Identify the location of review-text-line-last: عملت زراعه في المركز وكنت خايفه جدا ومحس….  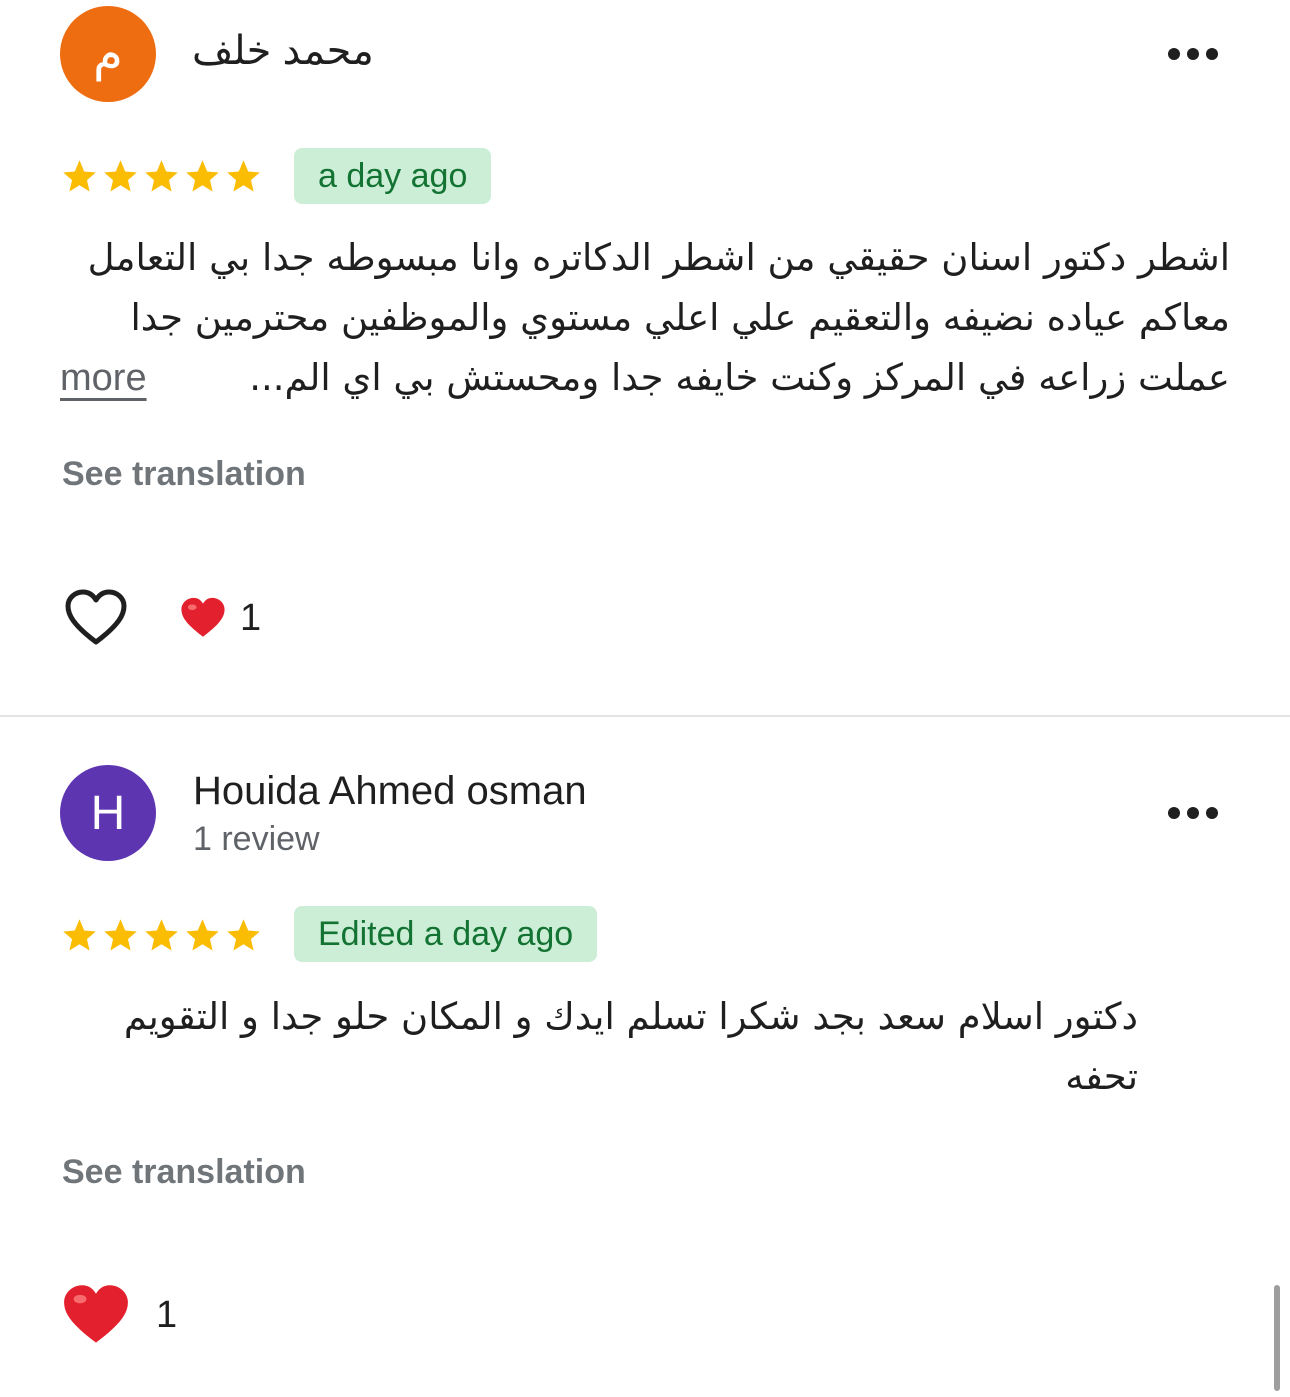
(645, 378).